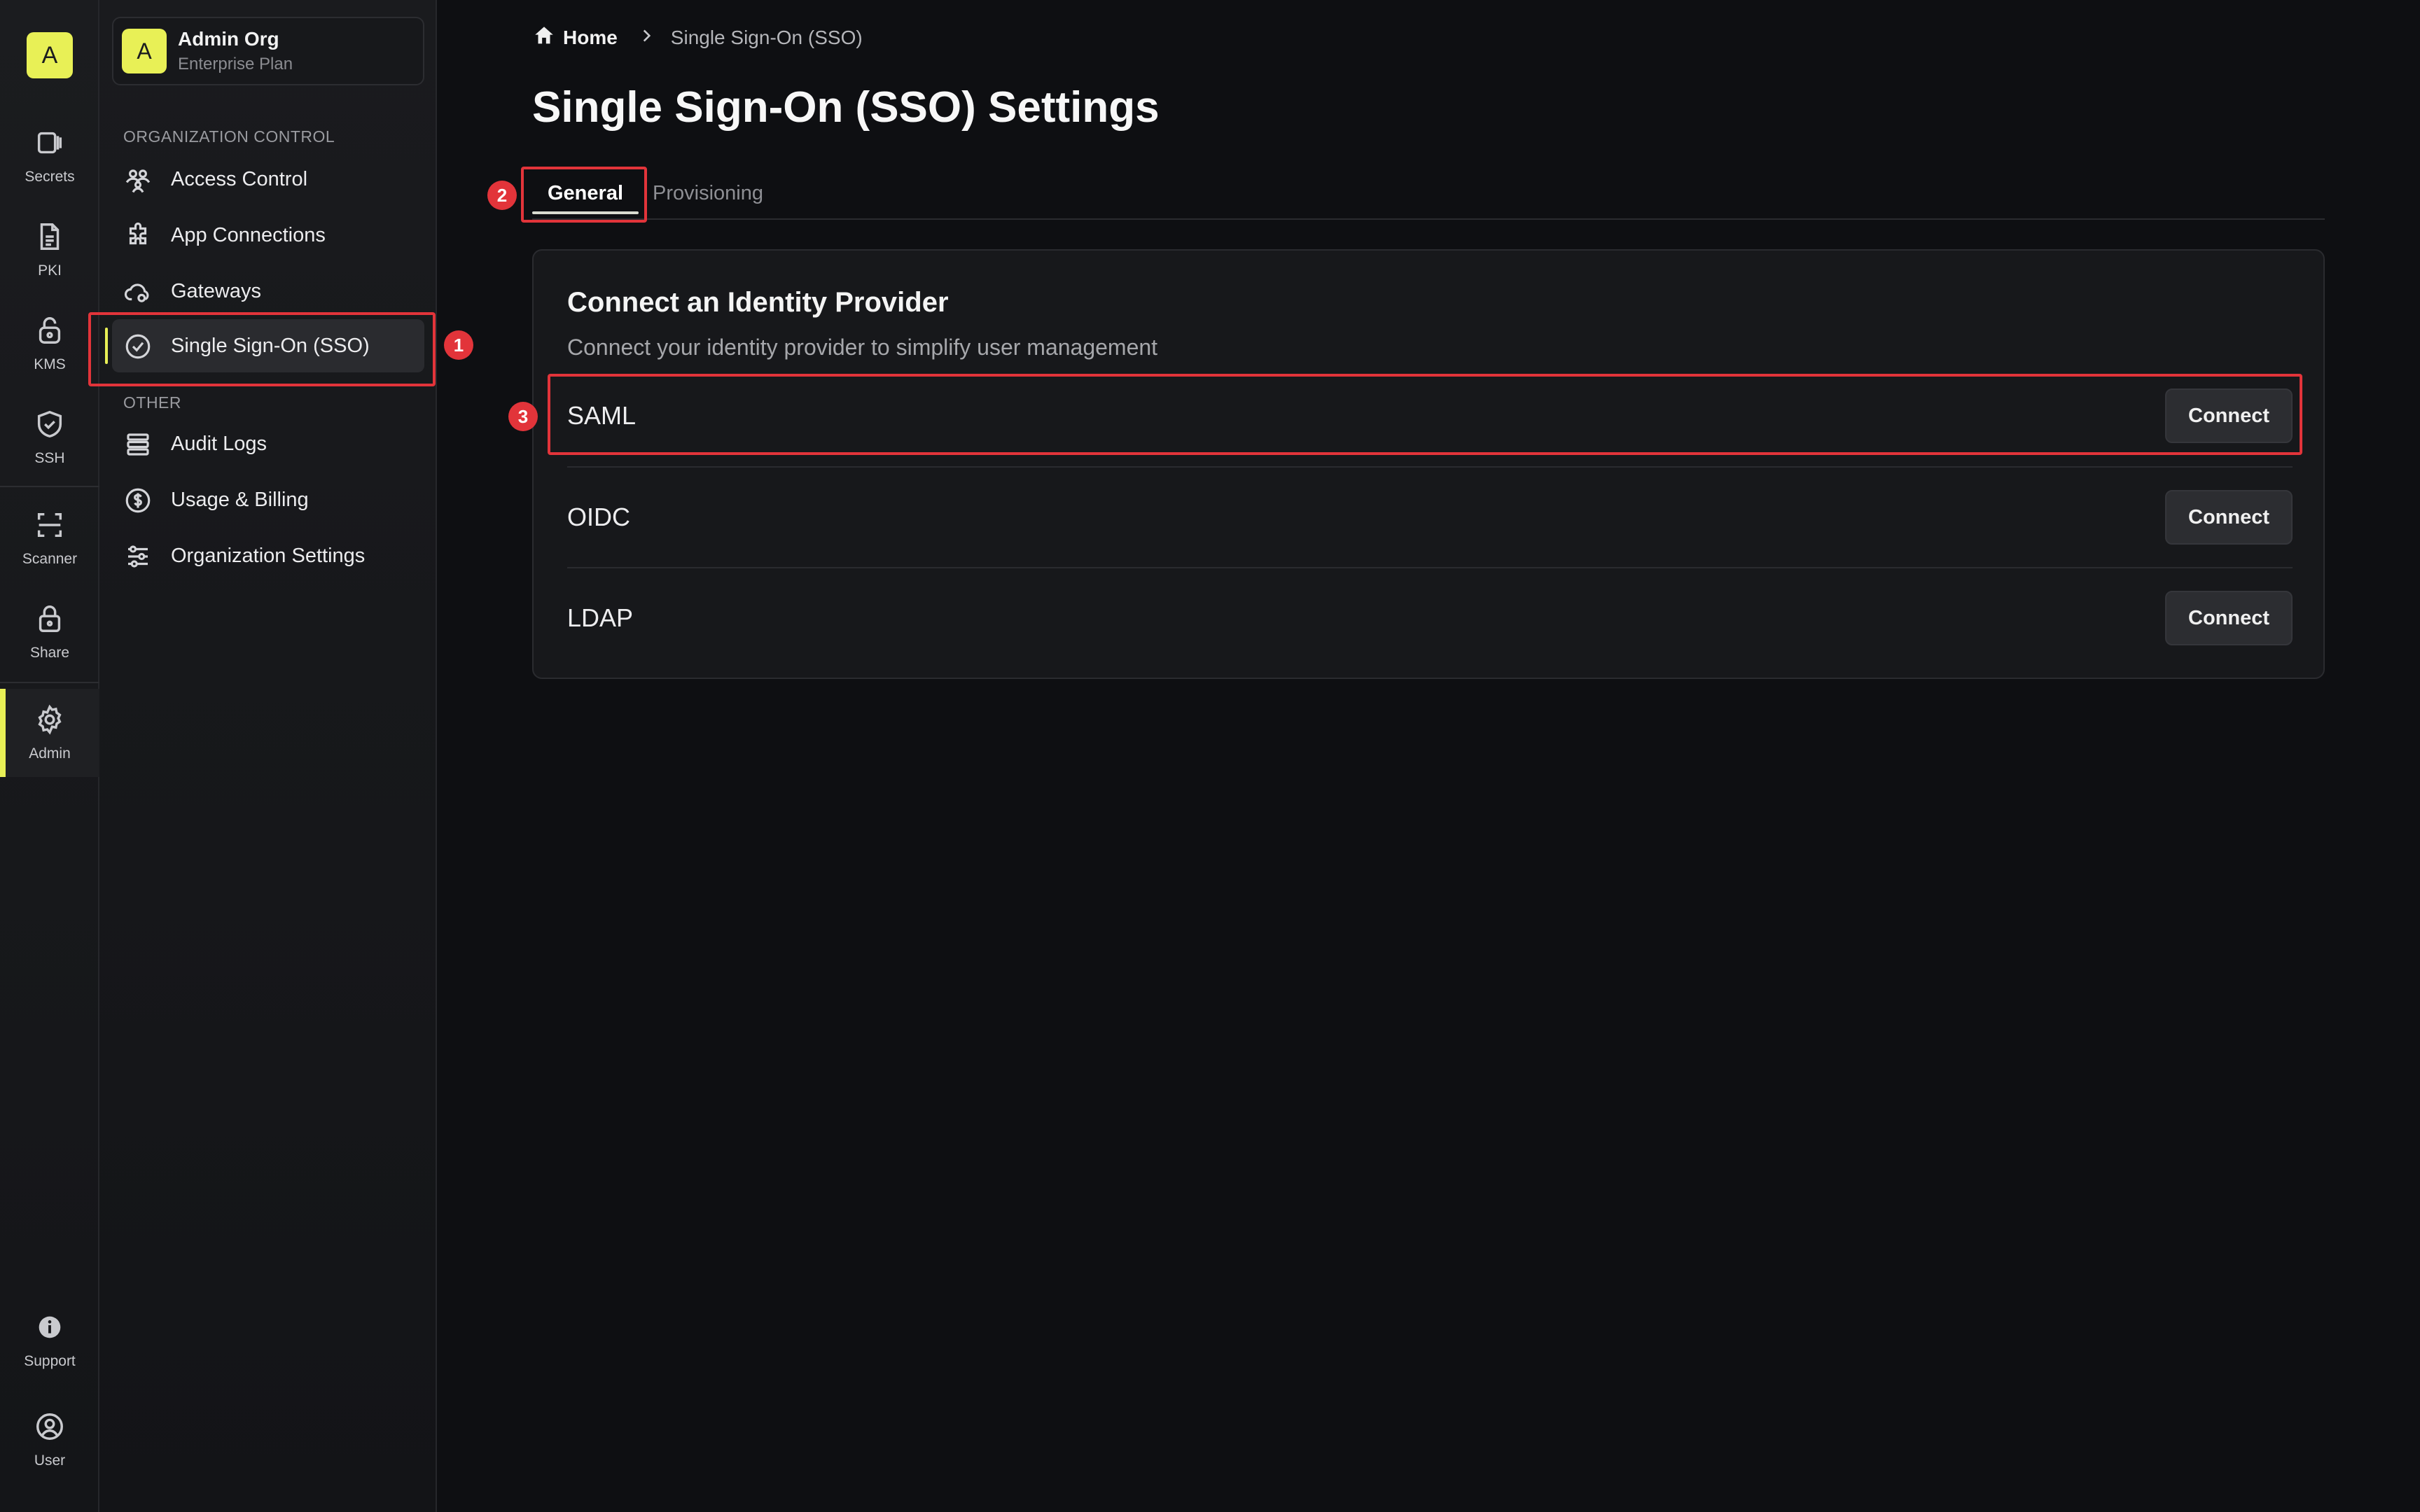 The image size is (2420, 1512). I want to click on provider-row-ldap: LDAP Connect, so click(1430, 617).